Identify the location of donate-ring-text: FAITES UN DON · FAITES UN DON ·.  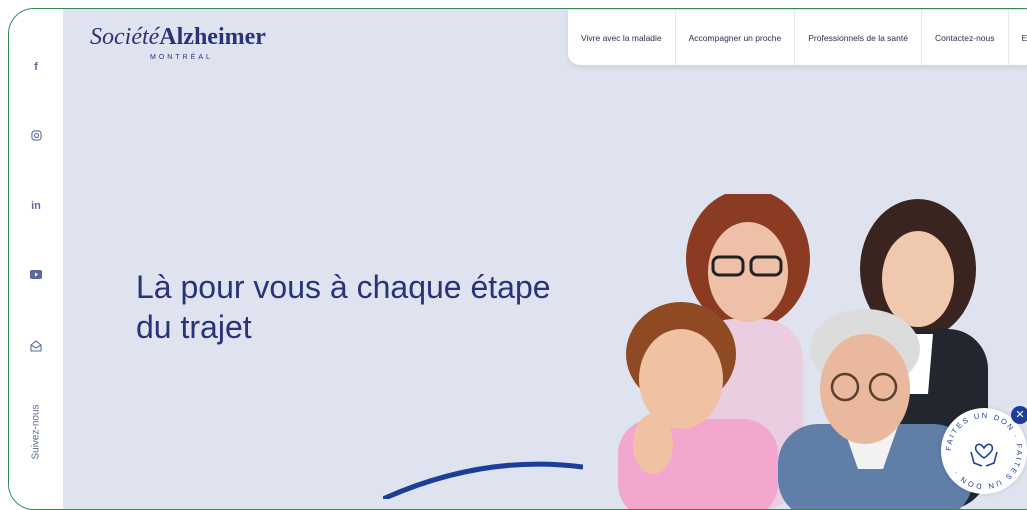
(983, 451).